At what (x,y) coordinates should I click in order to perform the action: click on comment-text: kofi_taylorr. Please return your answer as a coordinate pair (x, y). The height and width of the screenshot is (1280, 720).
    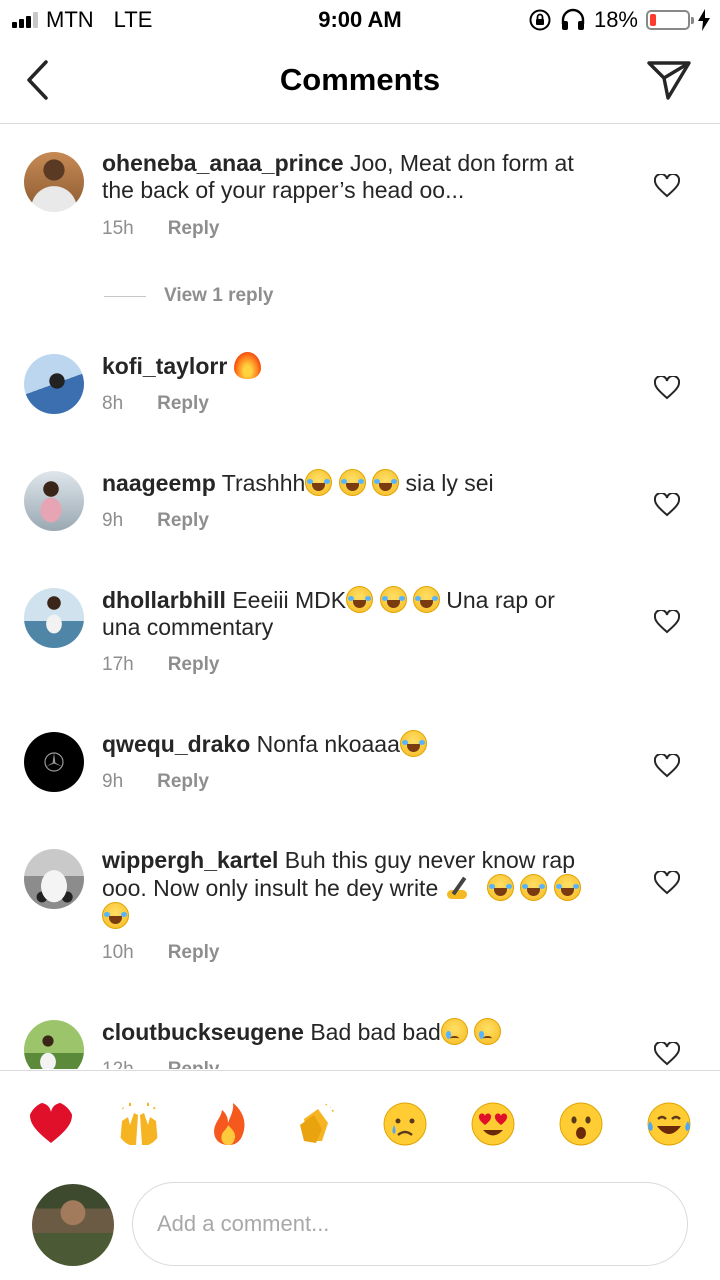
    Looking at the image, I should click on (357, 366).